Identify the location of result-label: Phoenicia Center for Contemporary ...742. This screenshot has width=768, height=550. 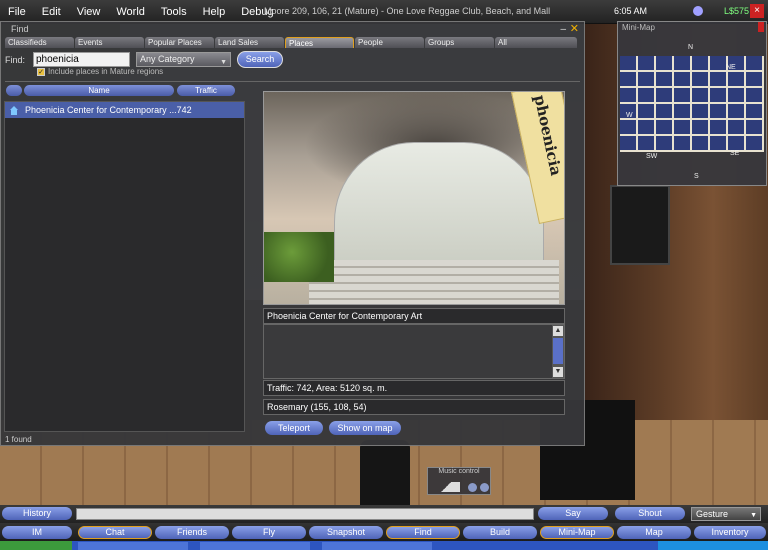
(108, 110).